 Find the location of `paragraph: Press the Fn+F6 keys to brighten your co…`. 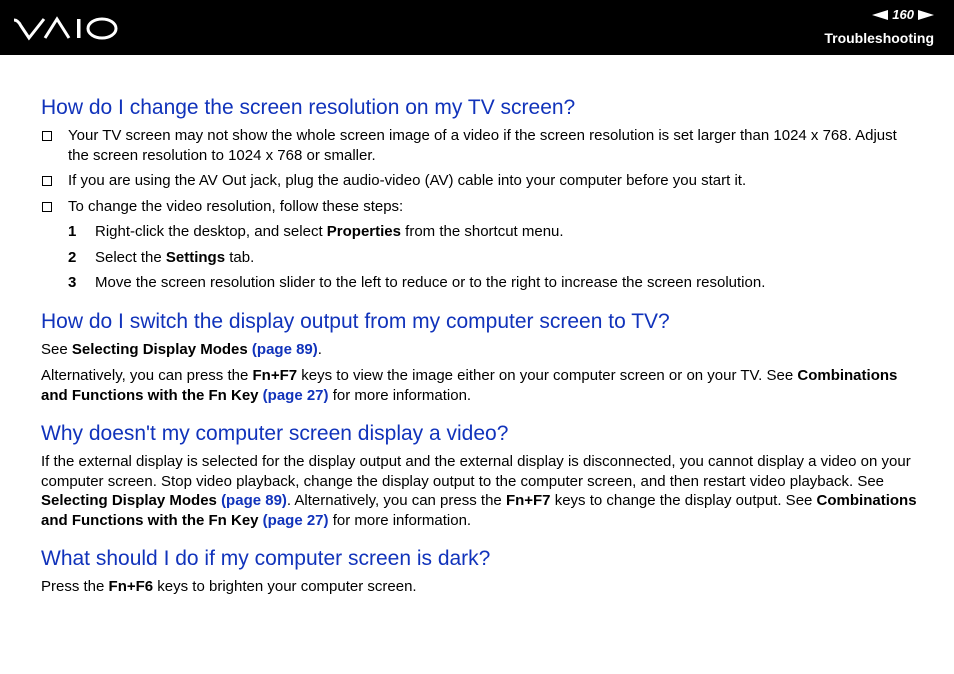

paragraph: Press the Fn+F6 keys to brighten your co… is located at coordinates (229, 586).